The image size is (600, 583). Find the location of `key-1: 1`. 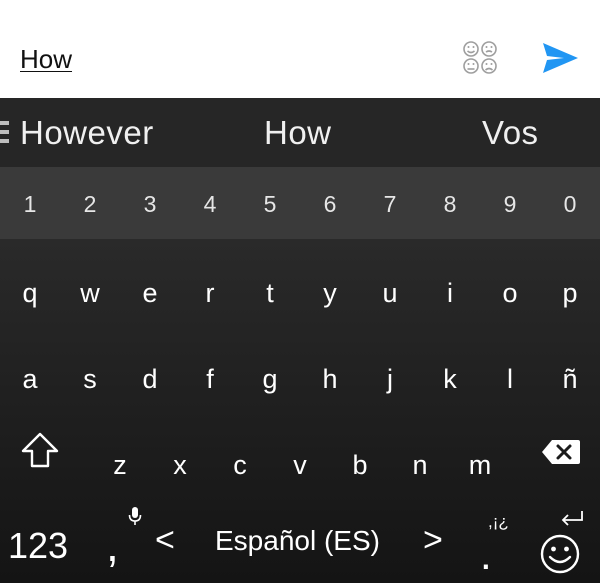

key-1: 1 is located at coordinates (30, 204).